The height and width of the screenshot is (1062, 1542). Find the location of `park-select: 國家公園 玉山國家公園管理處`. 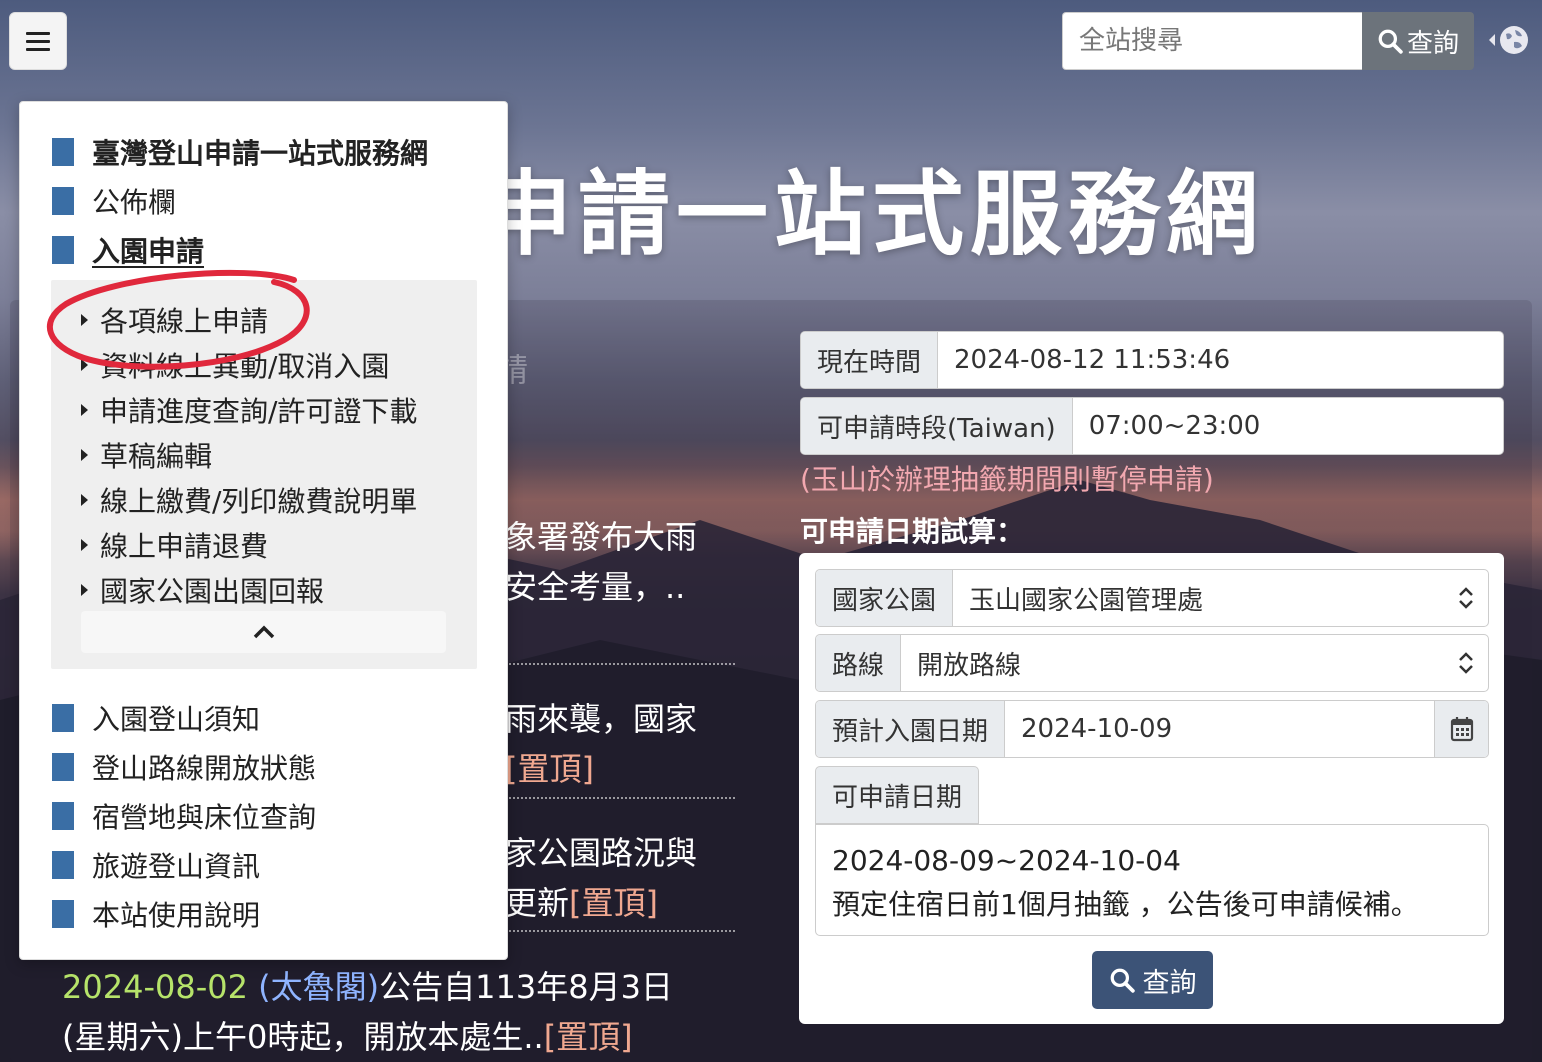

park-select: 國家公園 玉山國家公園管理處 is located at coordinates (1152, 598).